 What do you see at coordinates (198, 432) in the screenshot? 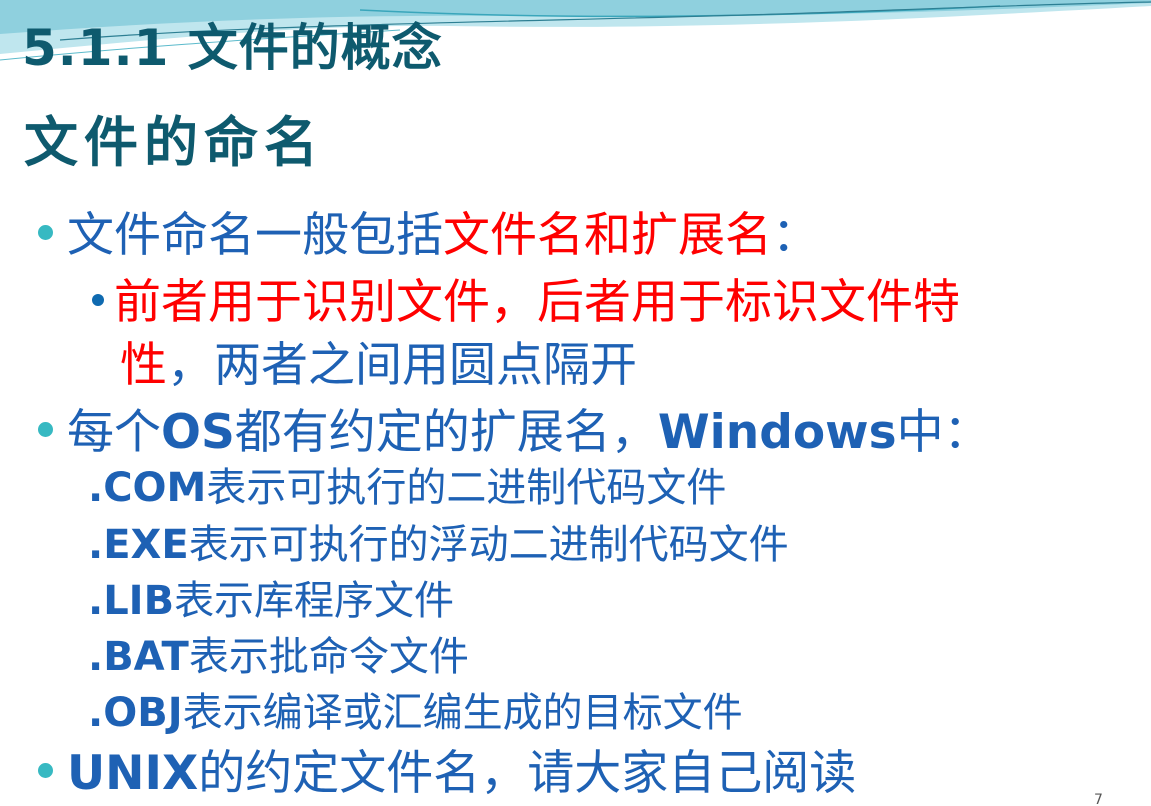
I see `bullet2-text-os: OS` at bounding box center [198, 432].